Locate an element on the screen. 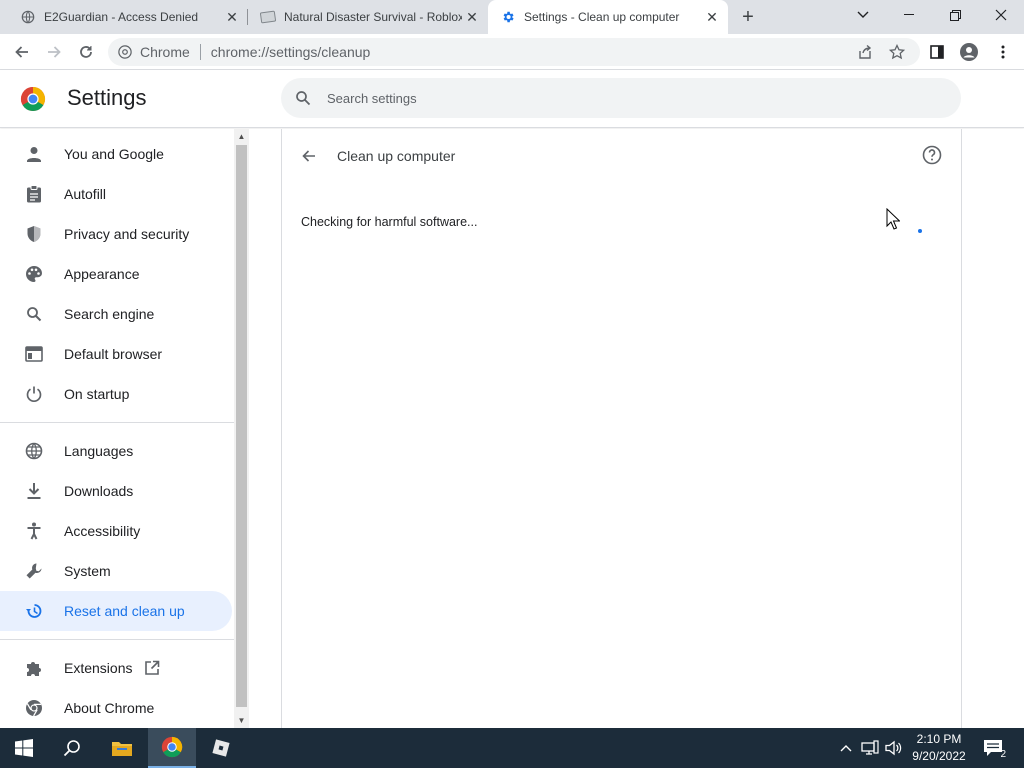 The height and width of the screenshot is (768, 1024). start-button is located at coordinates (24, 748).